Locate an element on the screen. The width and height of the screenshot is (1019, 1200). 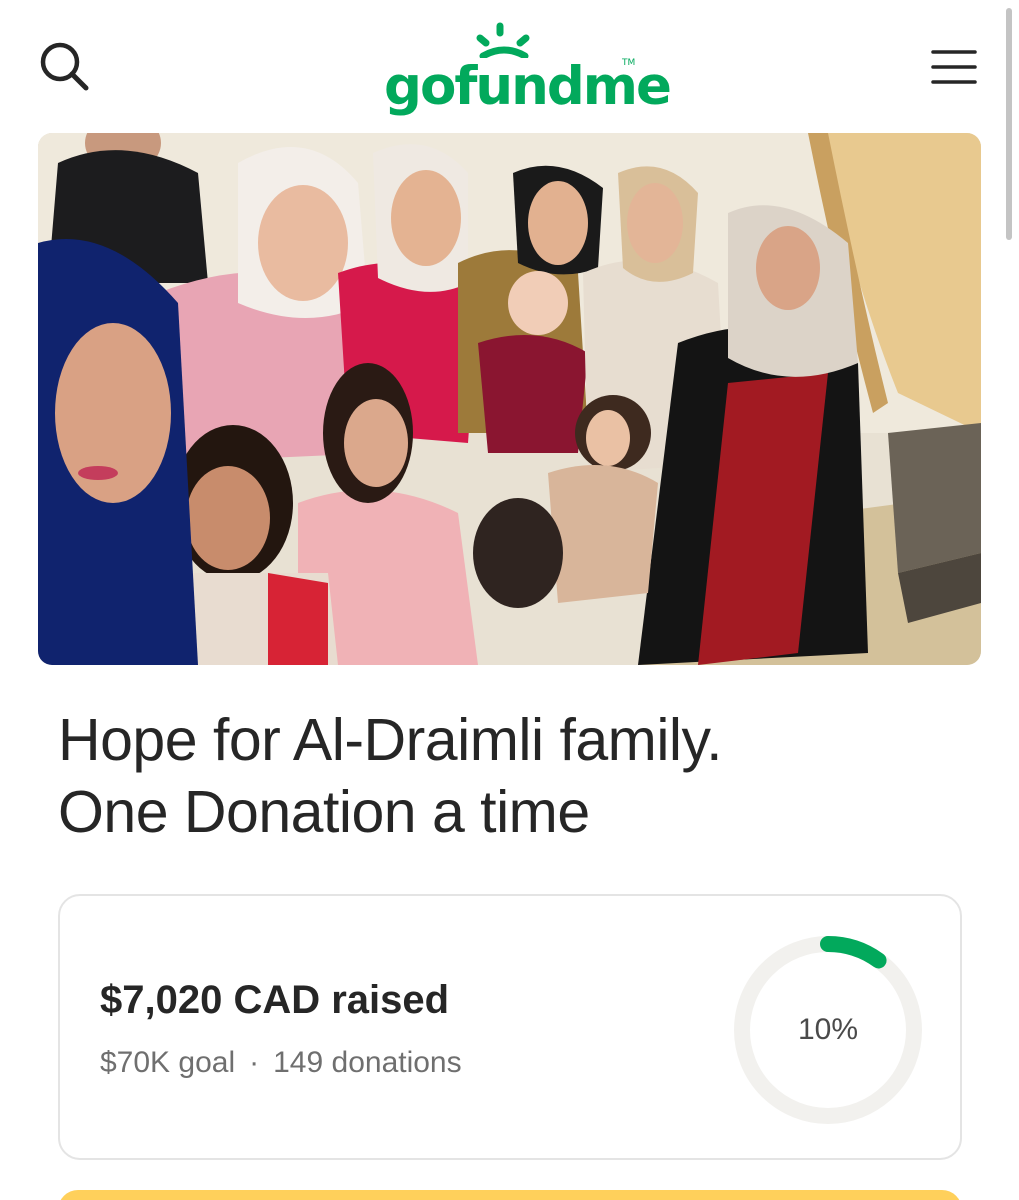
search-button is located at coordinates (66, 68).